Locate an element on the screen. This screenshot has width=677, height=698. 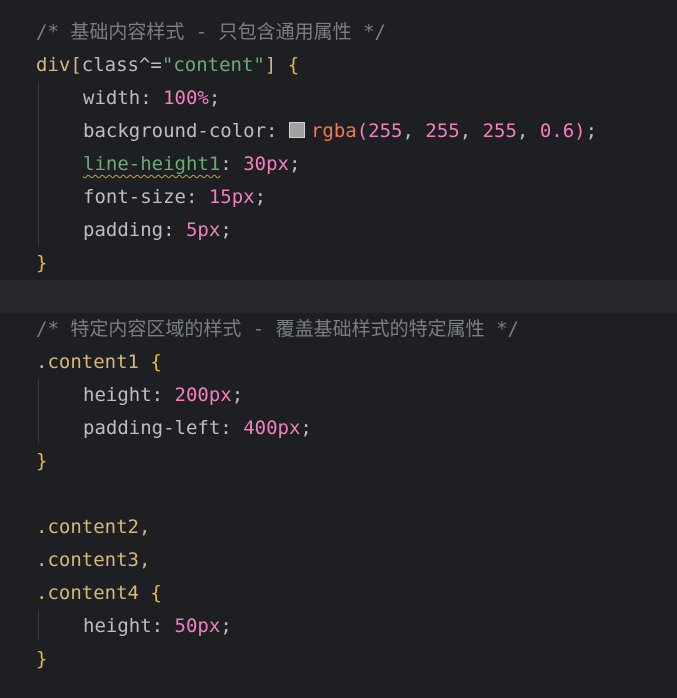
code-line: height: 200px; is located at coordinates (338, 395).